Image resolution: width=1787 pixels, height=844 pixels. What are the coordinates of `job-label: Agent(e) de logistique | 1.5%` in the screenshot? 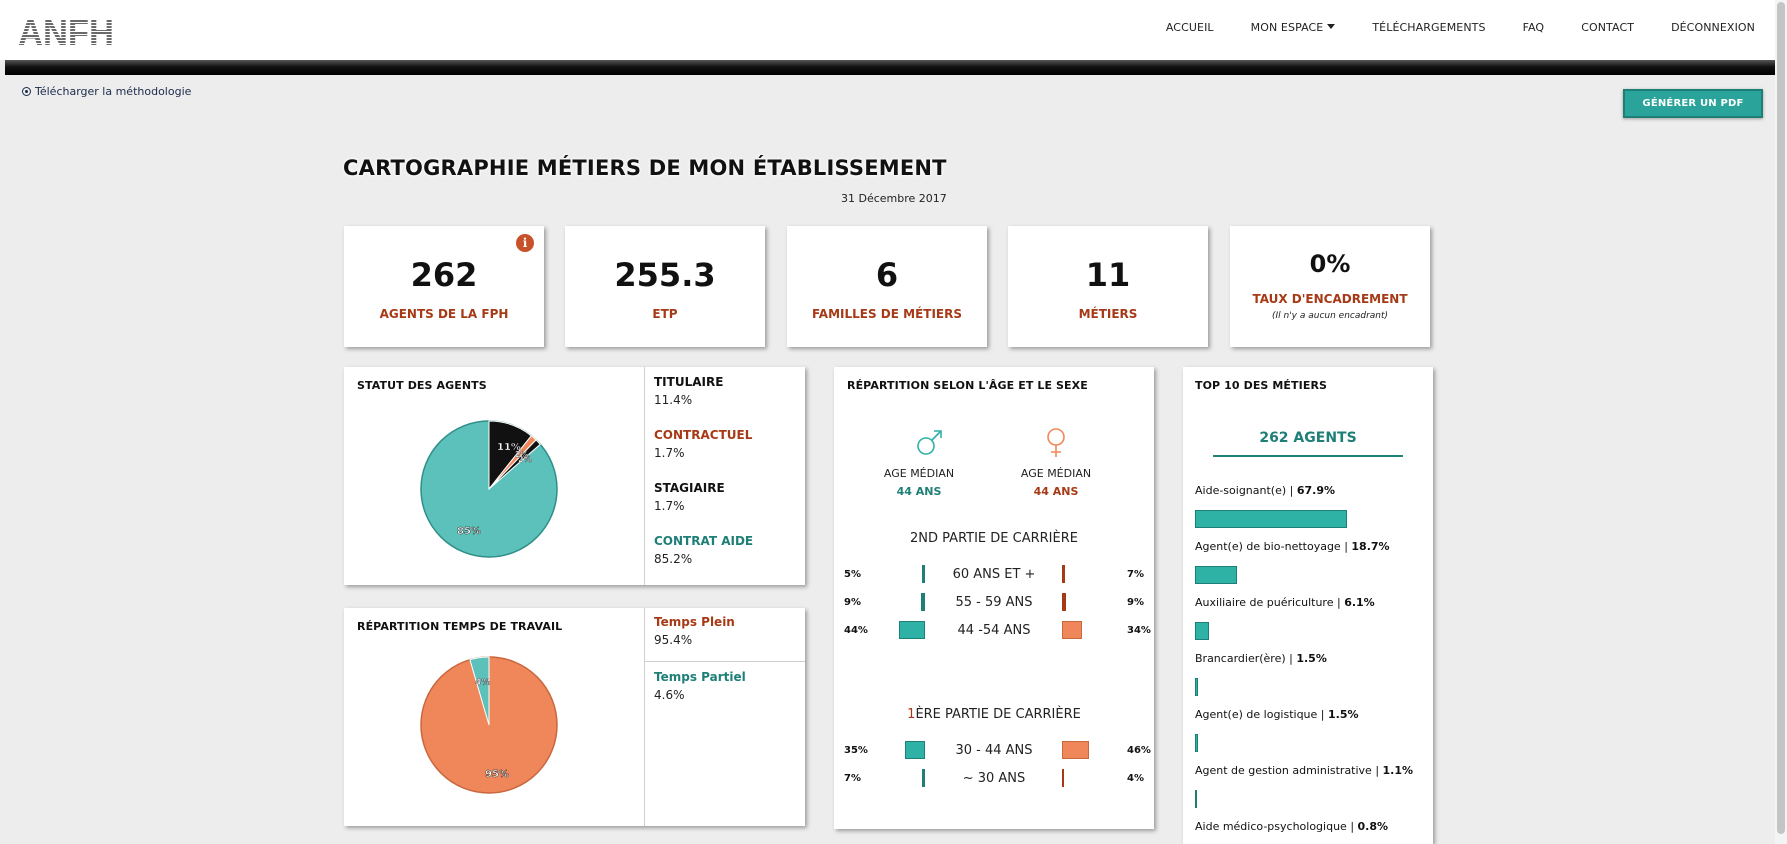 It's located at (1277, 714).